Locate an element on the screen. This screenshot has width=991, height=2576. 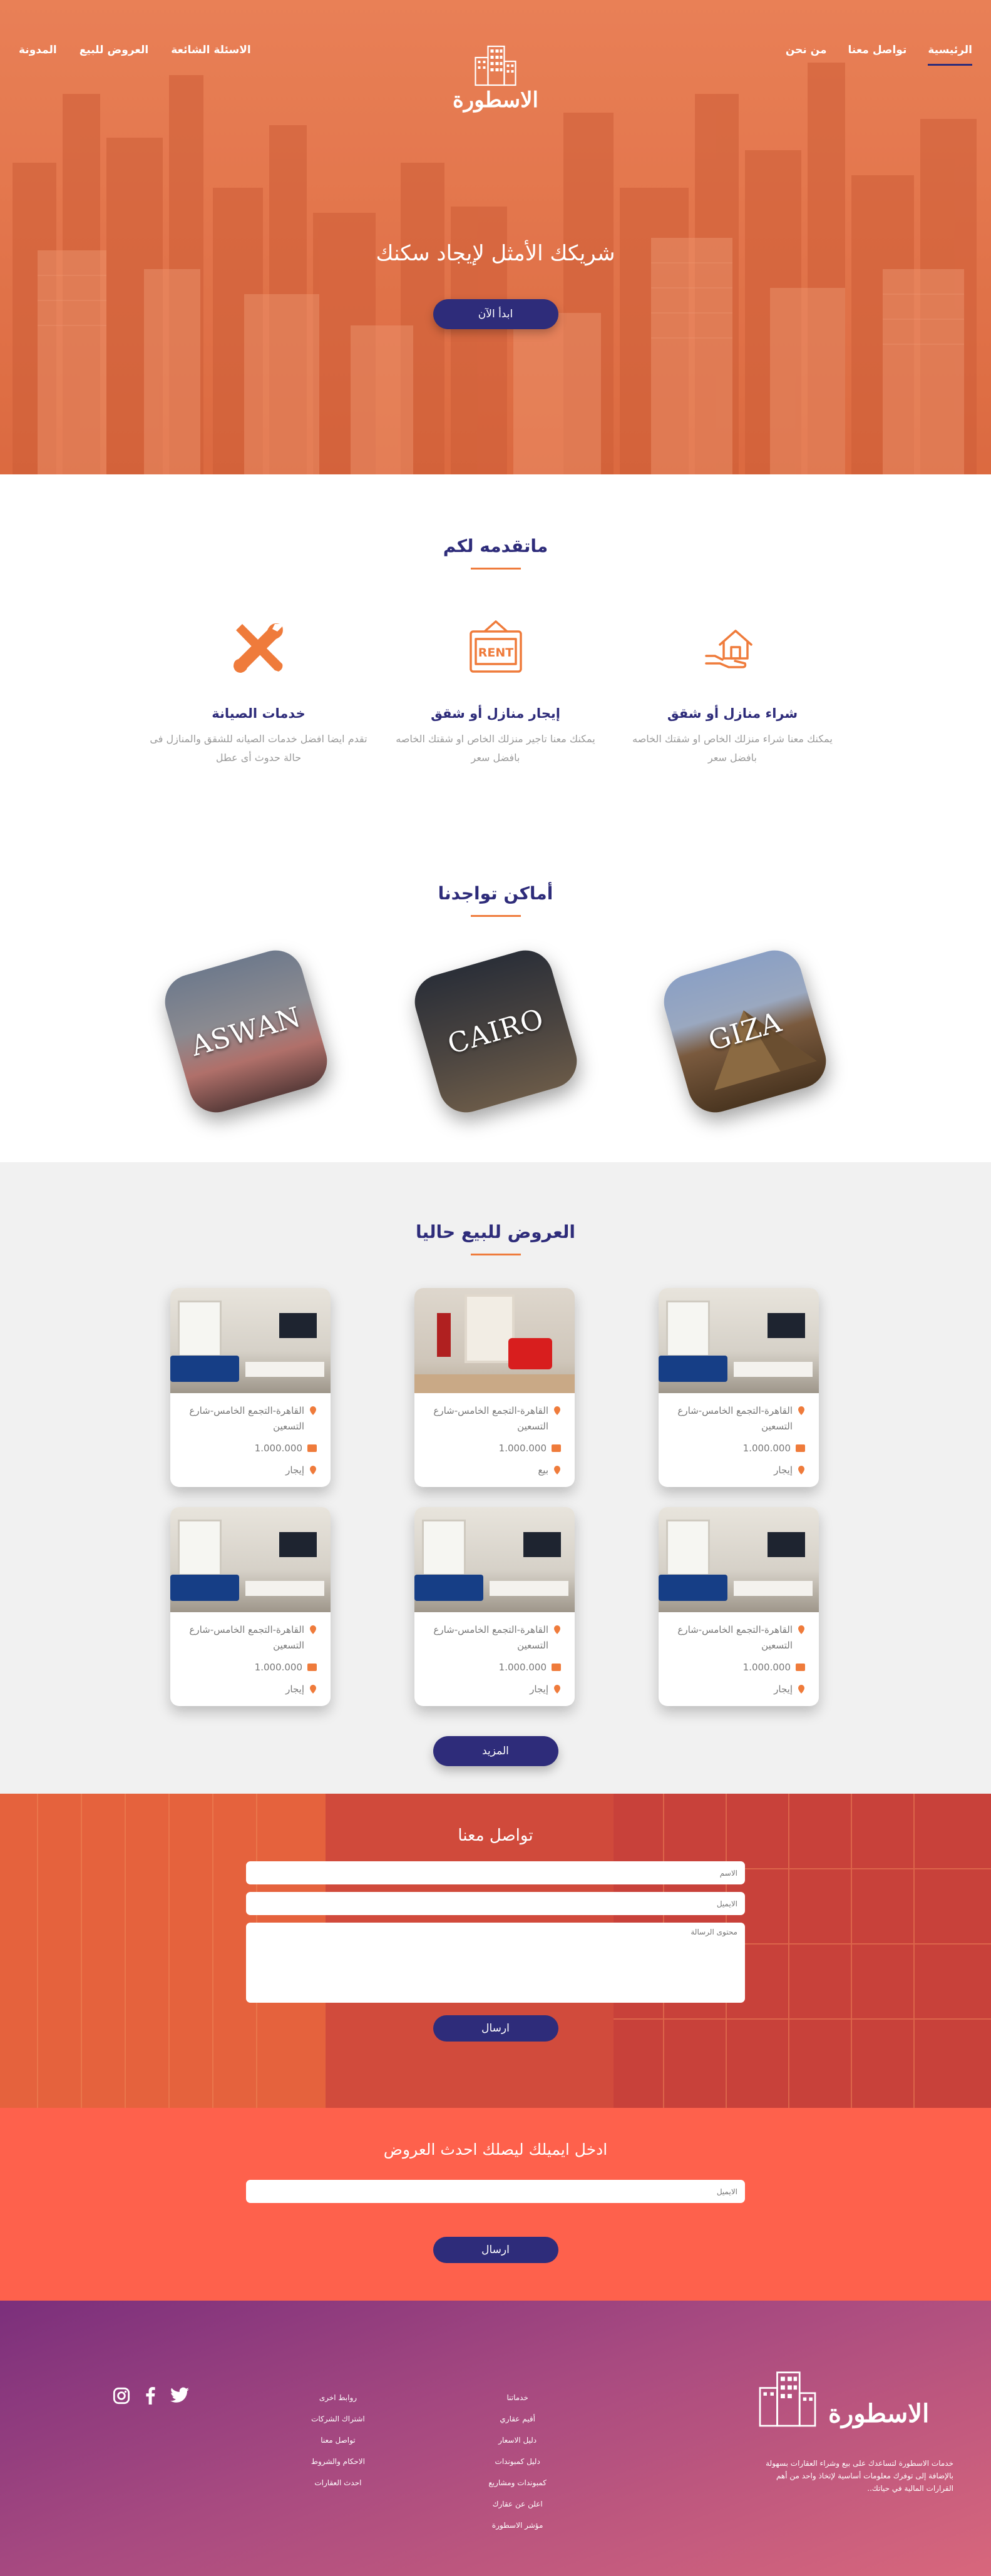
location-aswan-tile: ASWAN is located at coordinates (246, 1031).